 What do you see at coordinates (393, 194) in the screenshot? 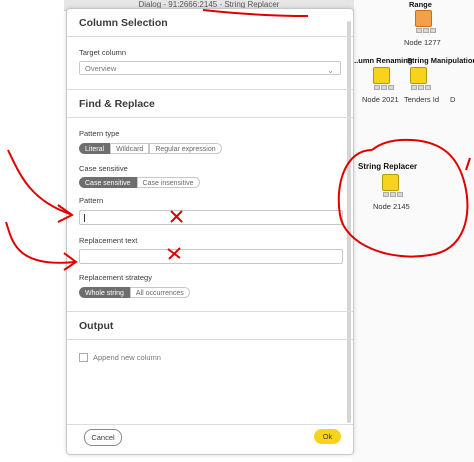
I see `node-string-replacer-ports` at bounding box center [393, 194].